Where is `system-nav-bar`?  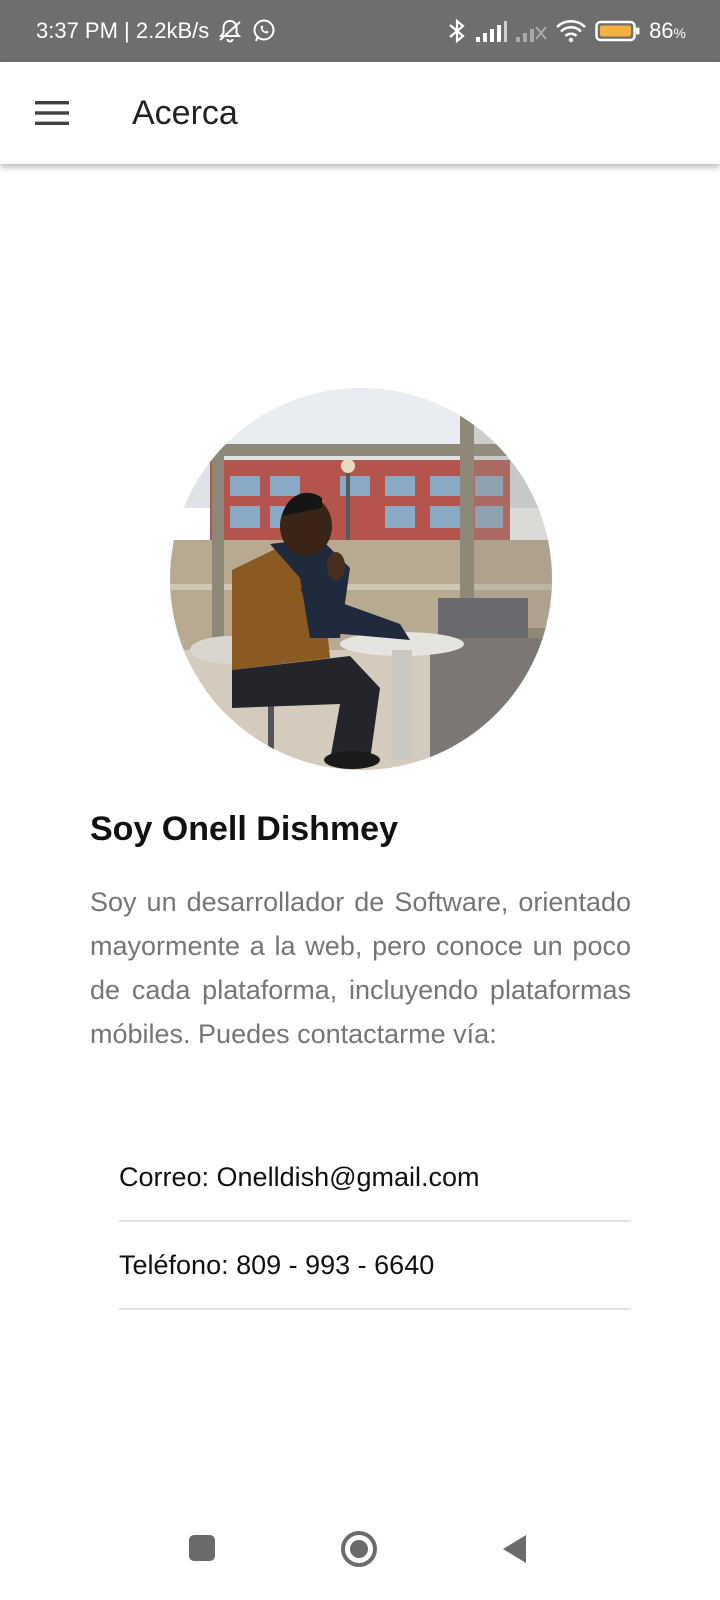
system-nav-bar is located at coordinates (360, 1555).